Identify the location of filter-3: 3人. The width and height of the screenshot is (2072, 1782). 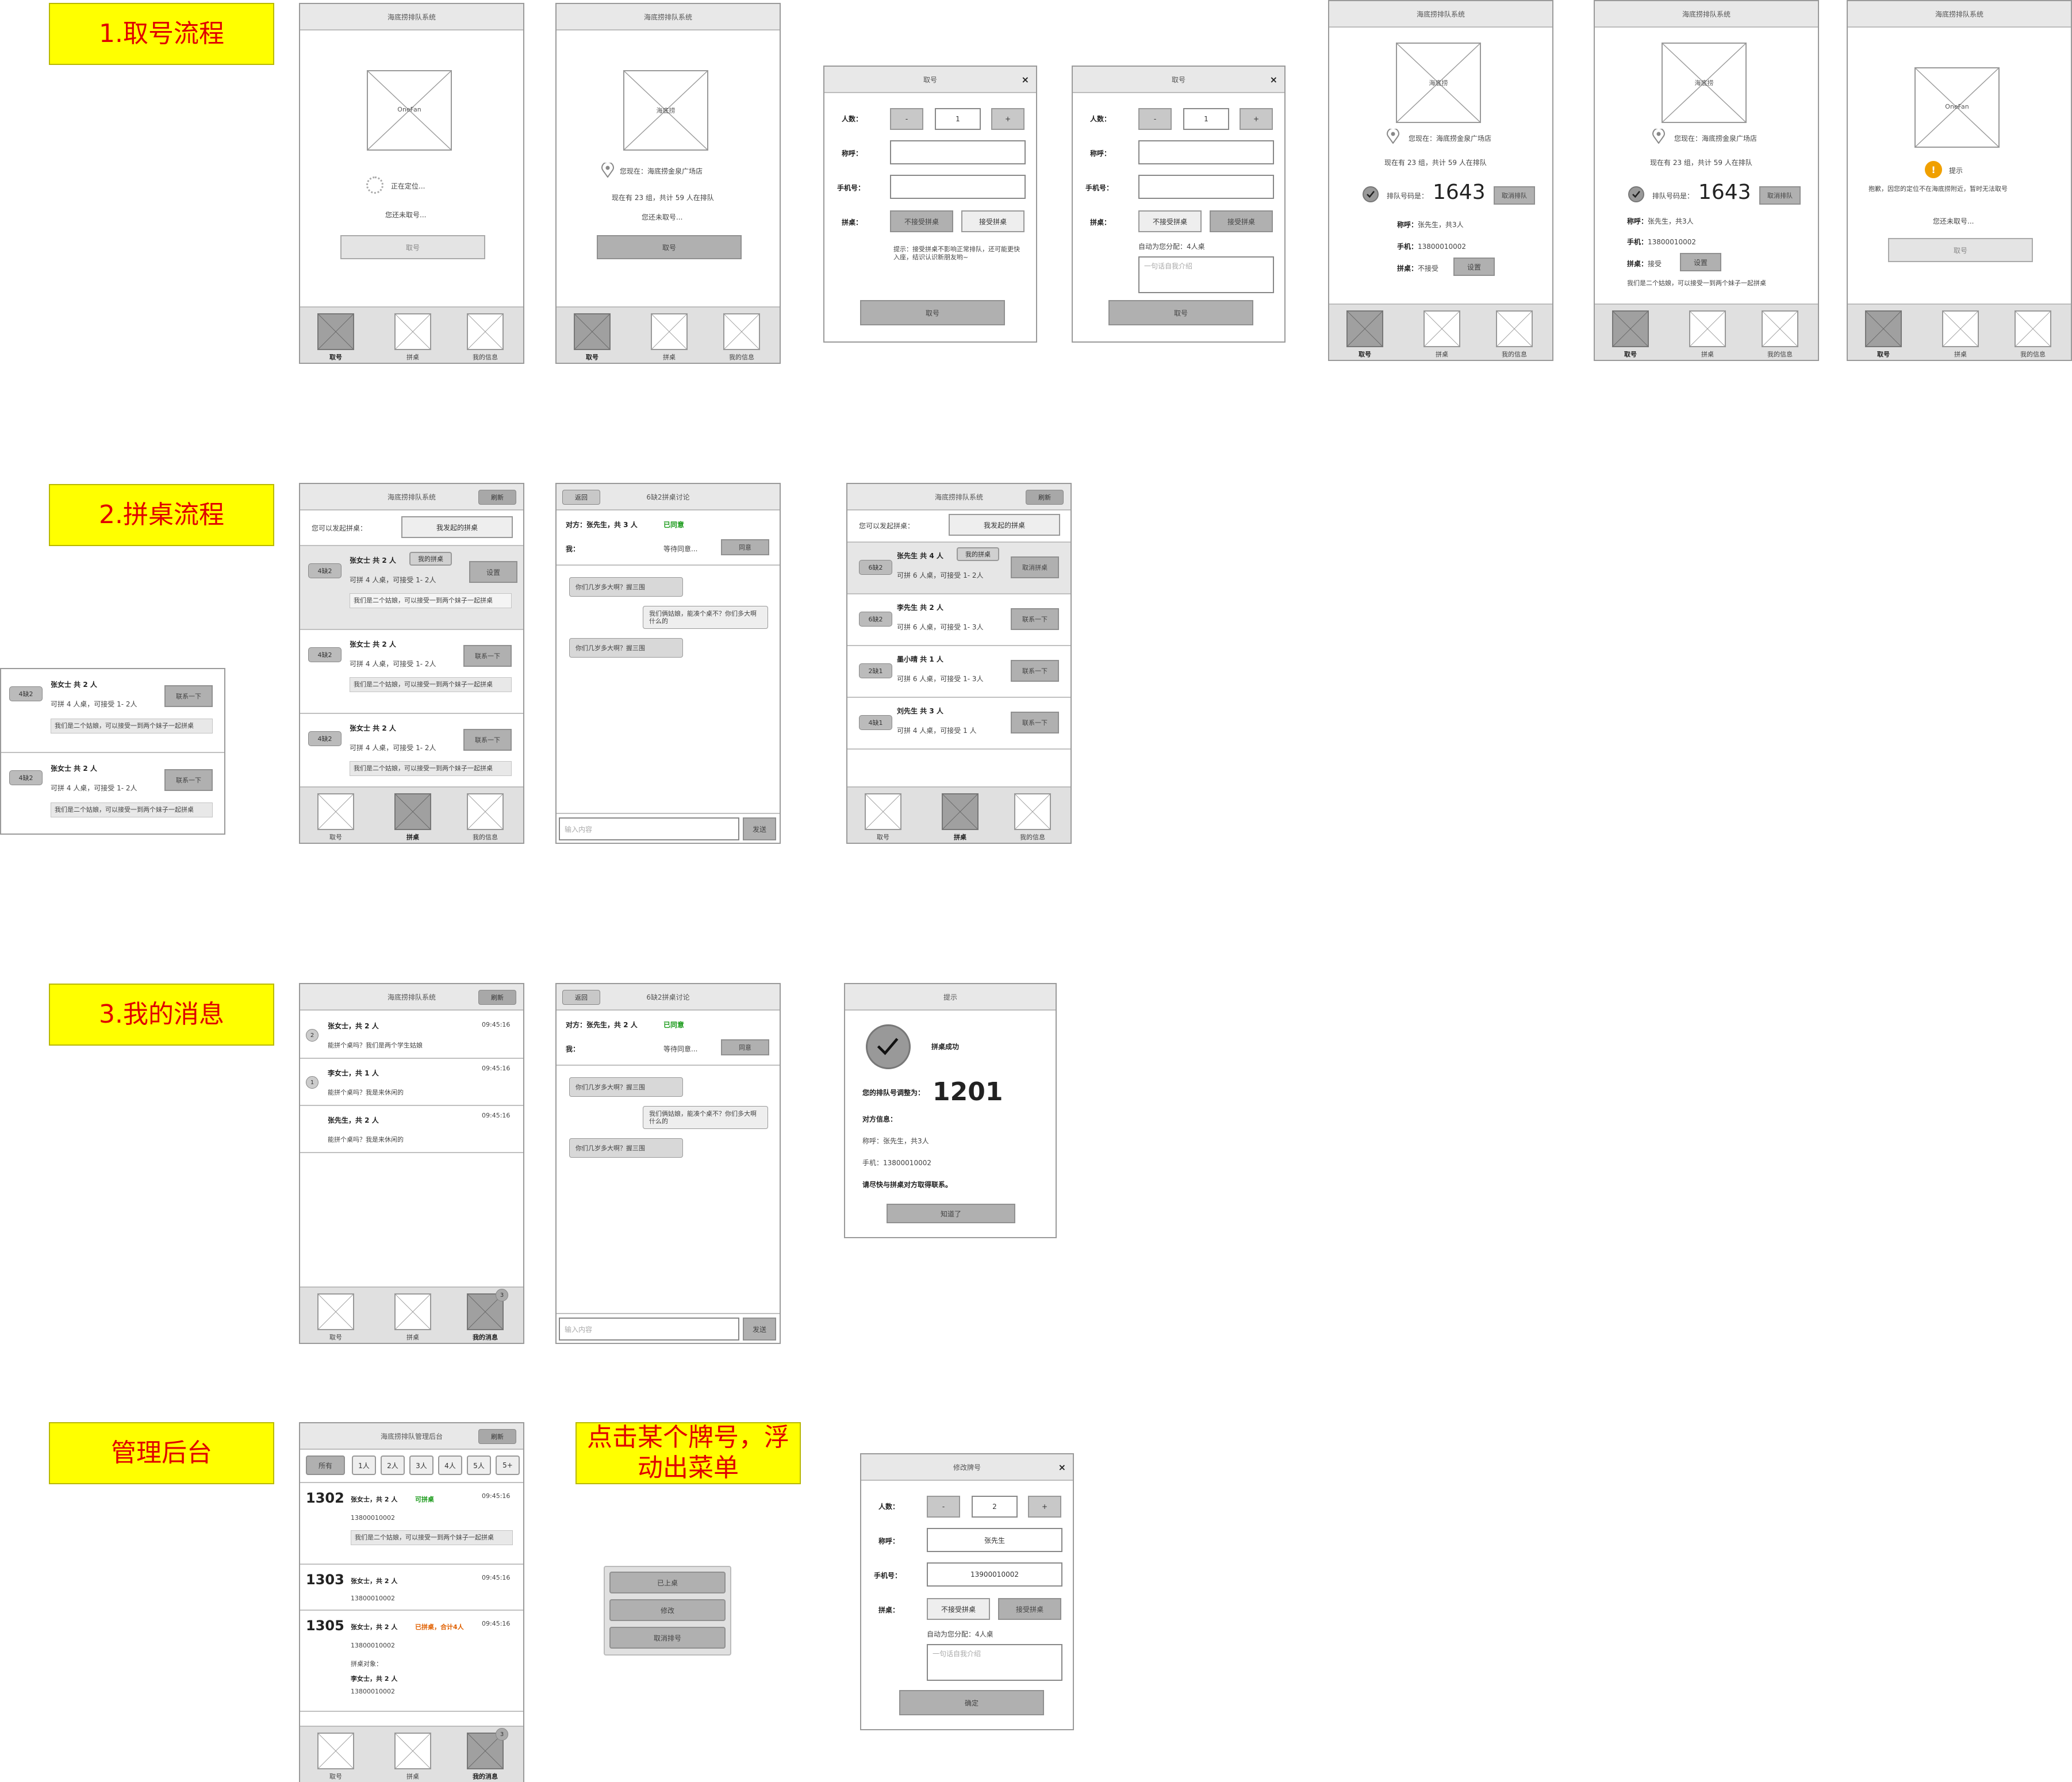
(421, 1465).